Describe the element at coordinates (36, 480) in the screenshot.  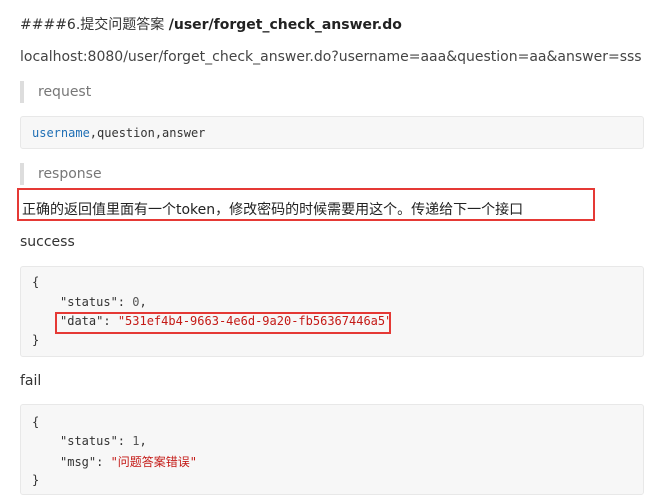
I see `fail-close-brace: }` at that location.